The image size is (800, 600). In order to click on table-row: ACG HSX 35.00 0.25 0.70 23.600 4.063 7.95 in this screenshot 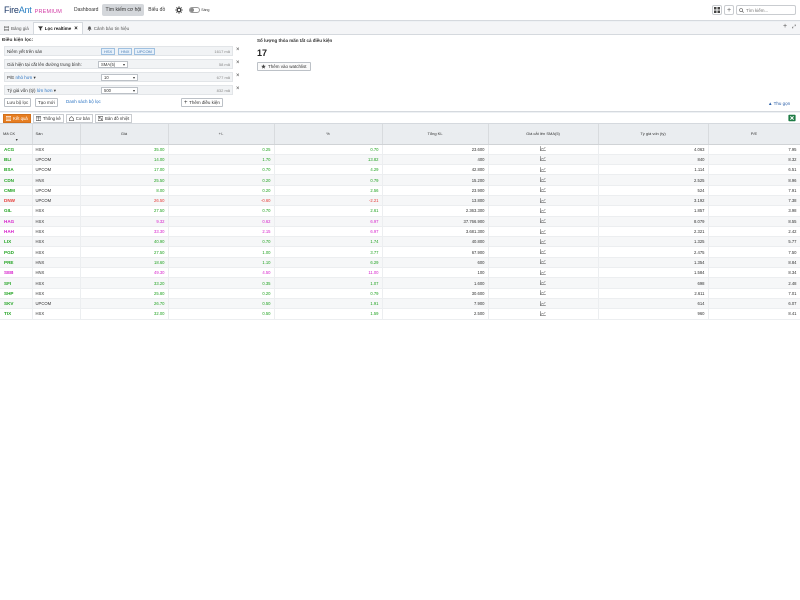, I will do `click(400, 149)`.